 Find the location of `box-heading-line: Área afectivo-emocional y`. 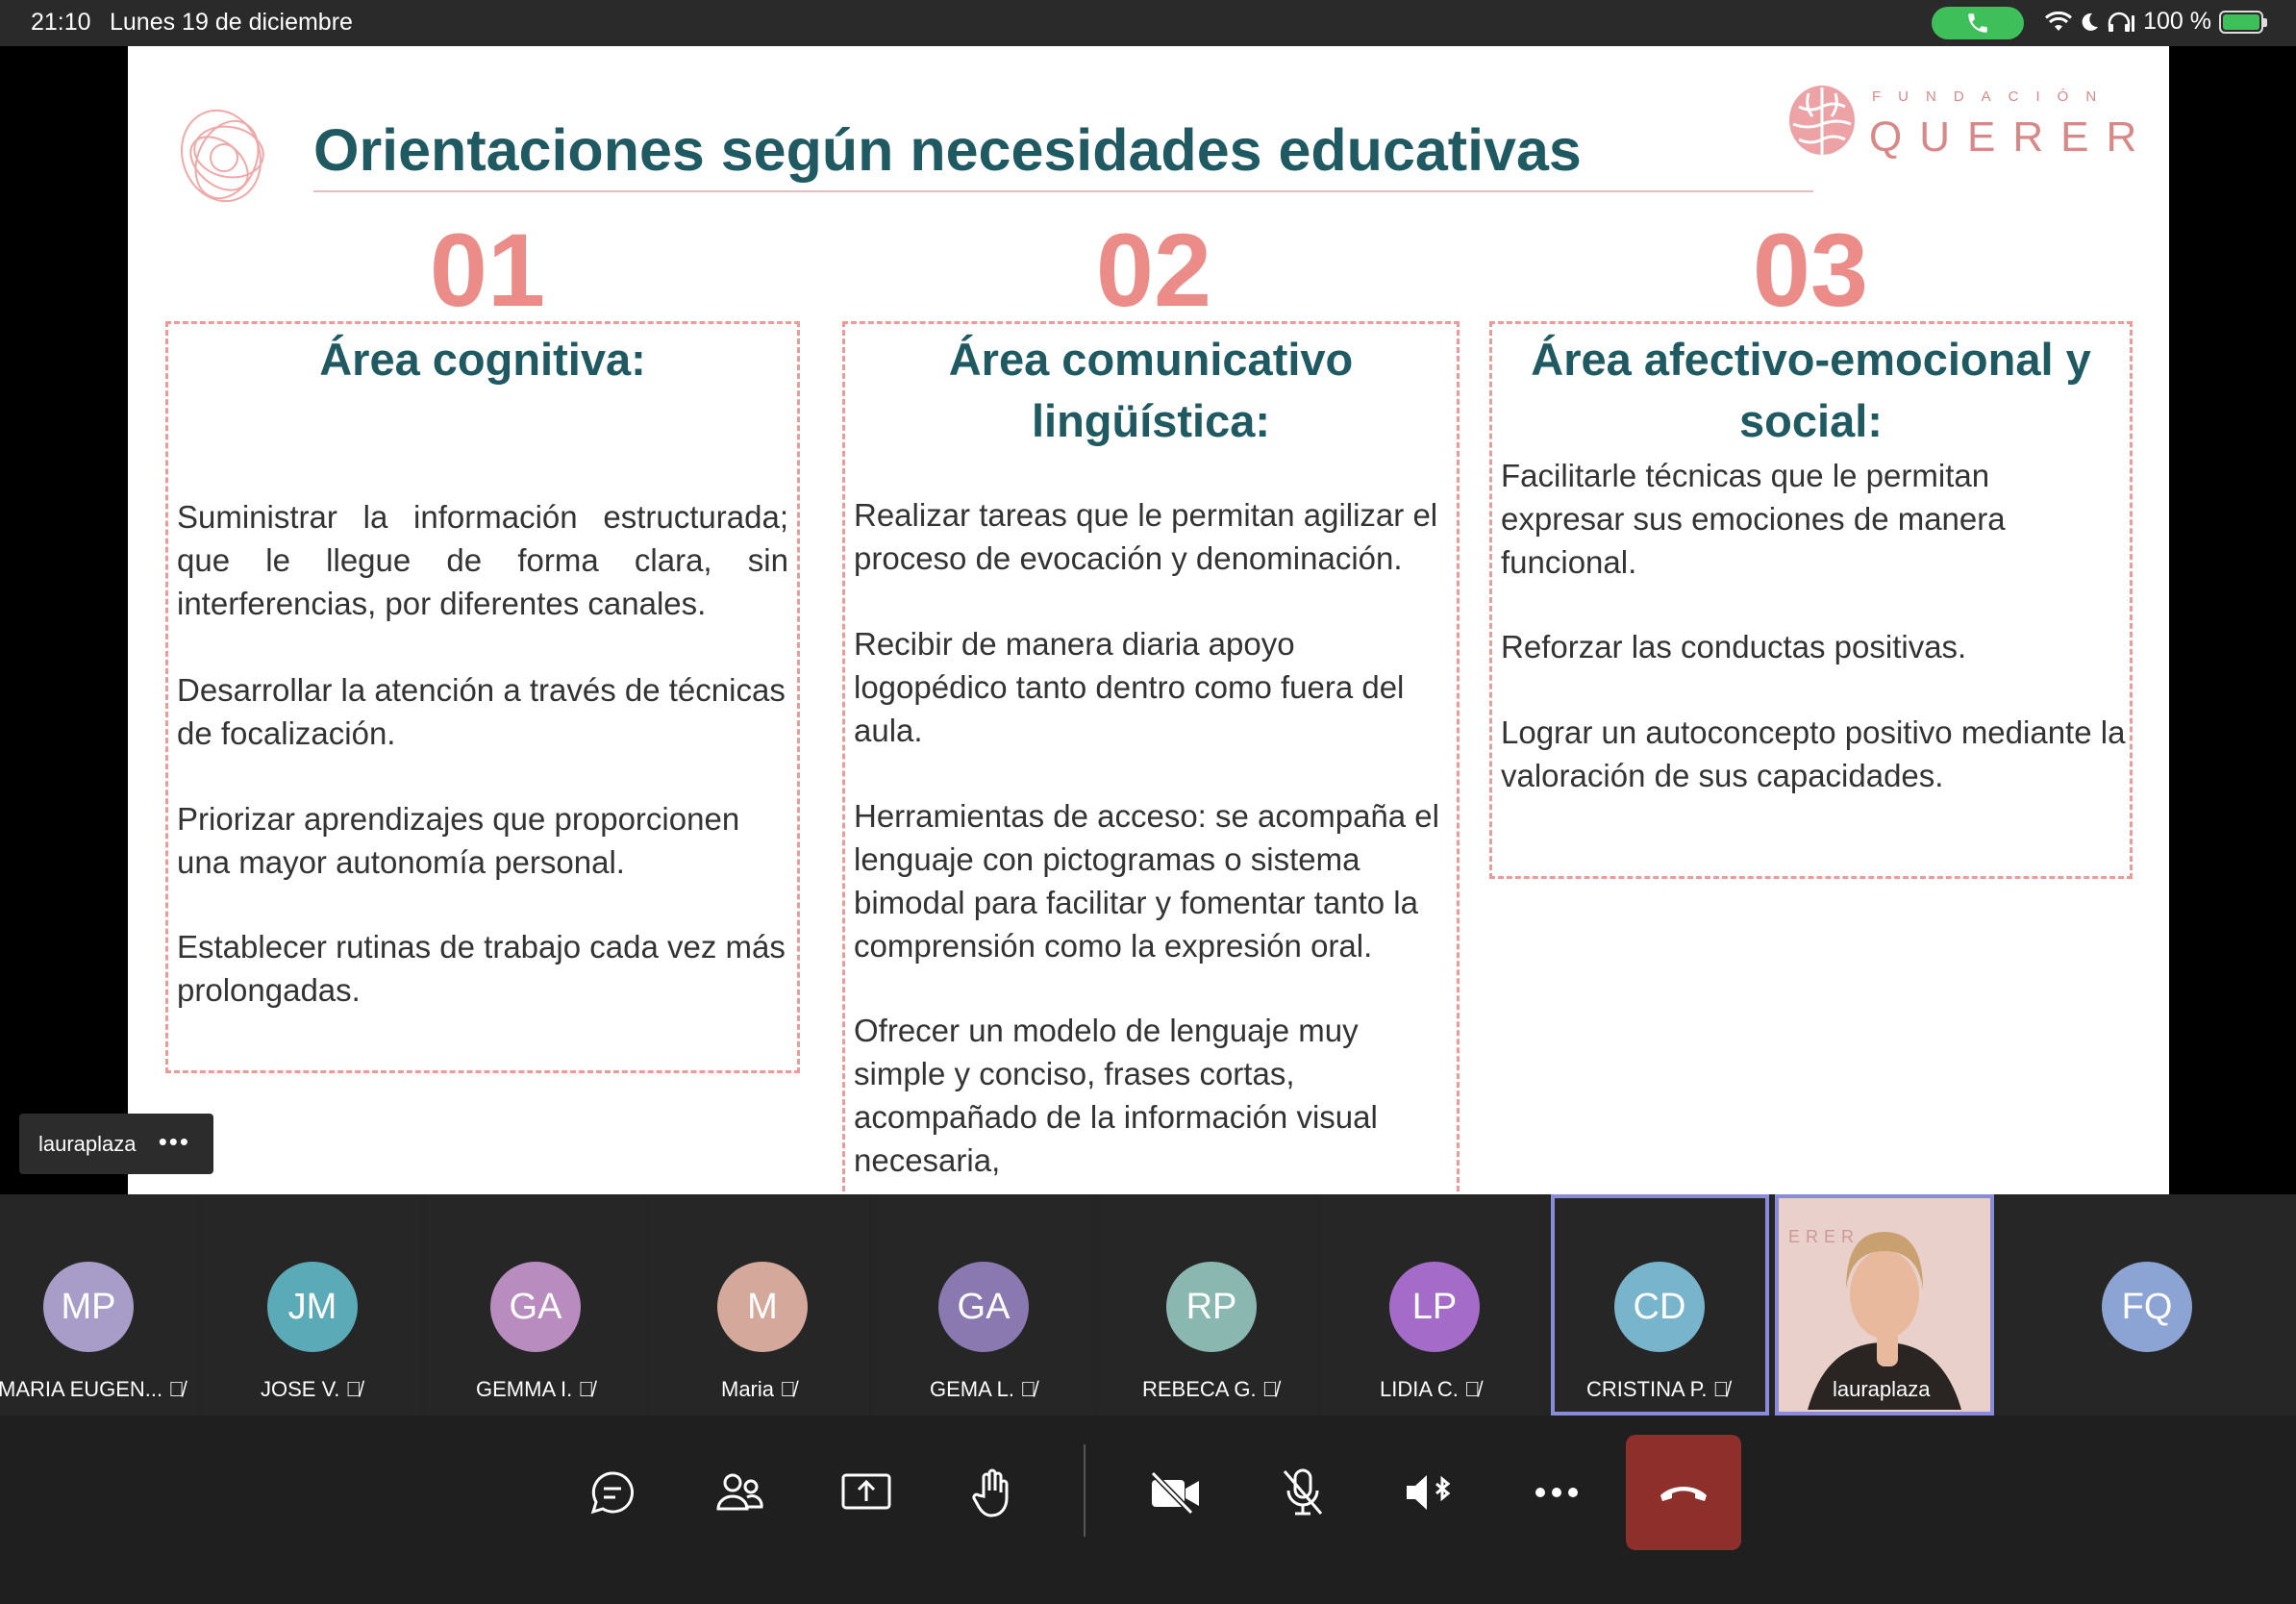

box-heading-line: Área afectivo-emocional y is located at coordinates (1811, 359).